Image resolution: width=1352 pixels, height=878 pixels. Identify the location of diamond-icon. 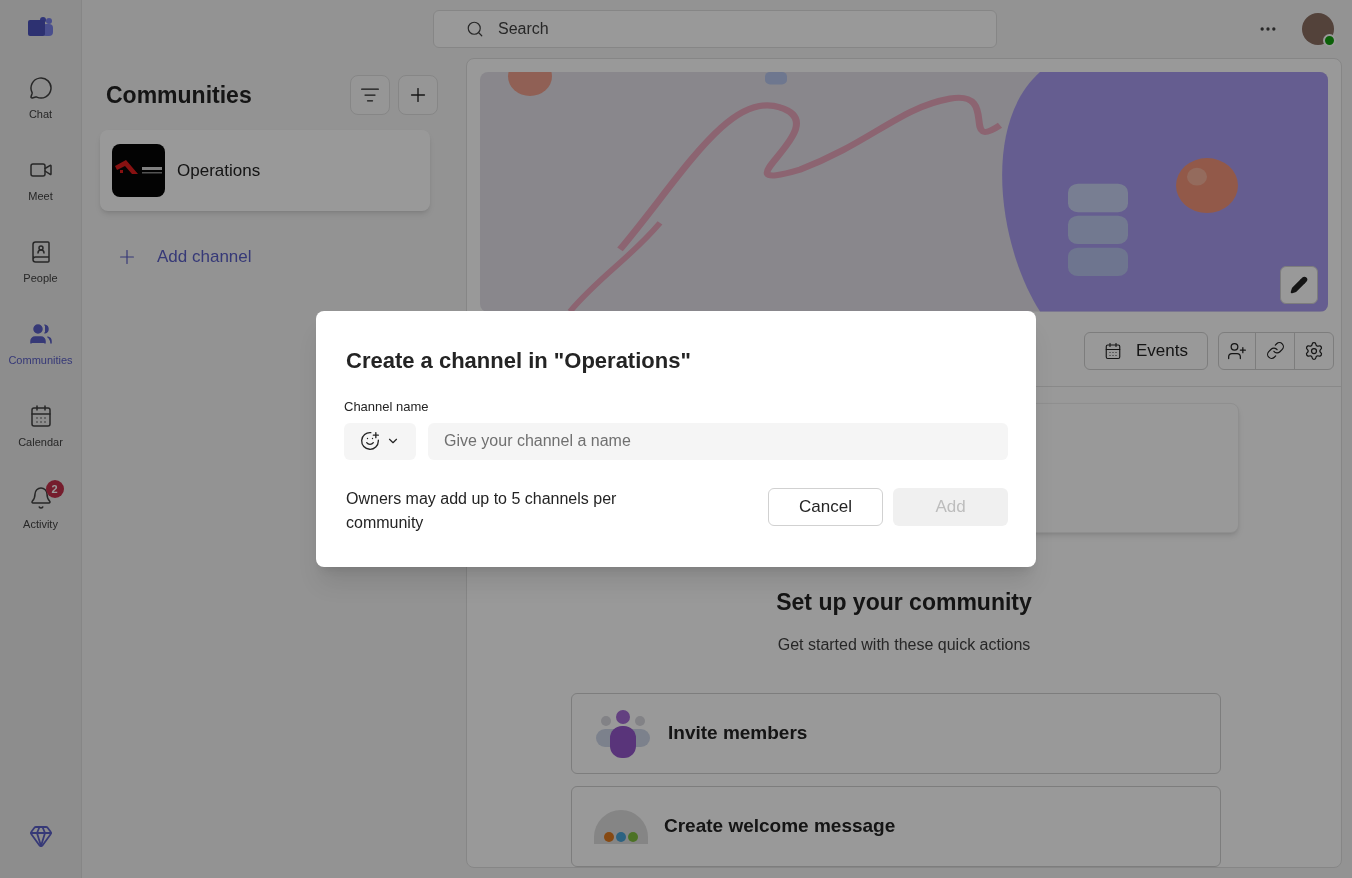
(40, 836).